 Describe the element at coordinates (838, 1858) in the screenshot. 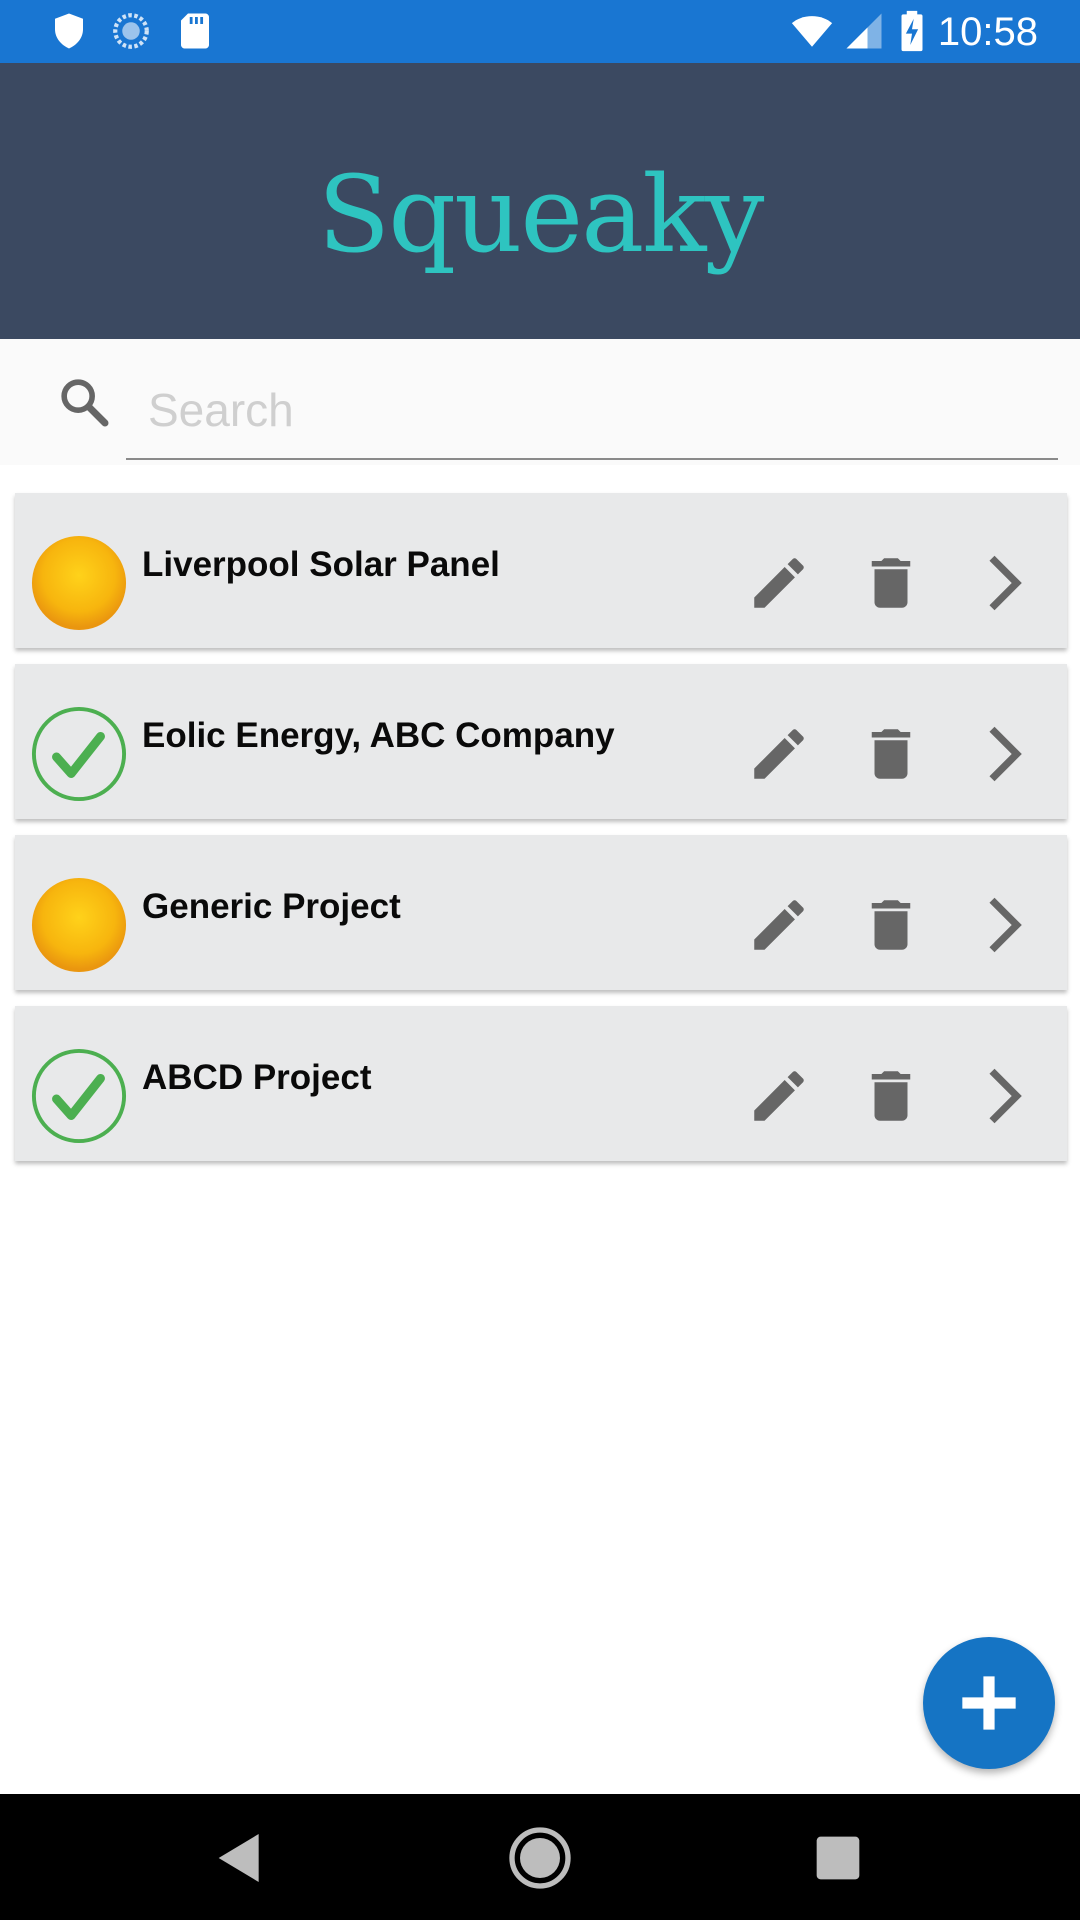

I see `recents-icon` at that location.